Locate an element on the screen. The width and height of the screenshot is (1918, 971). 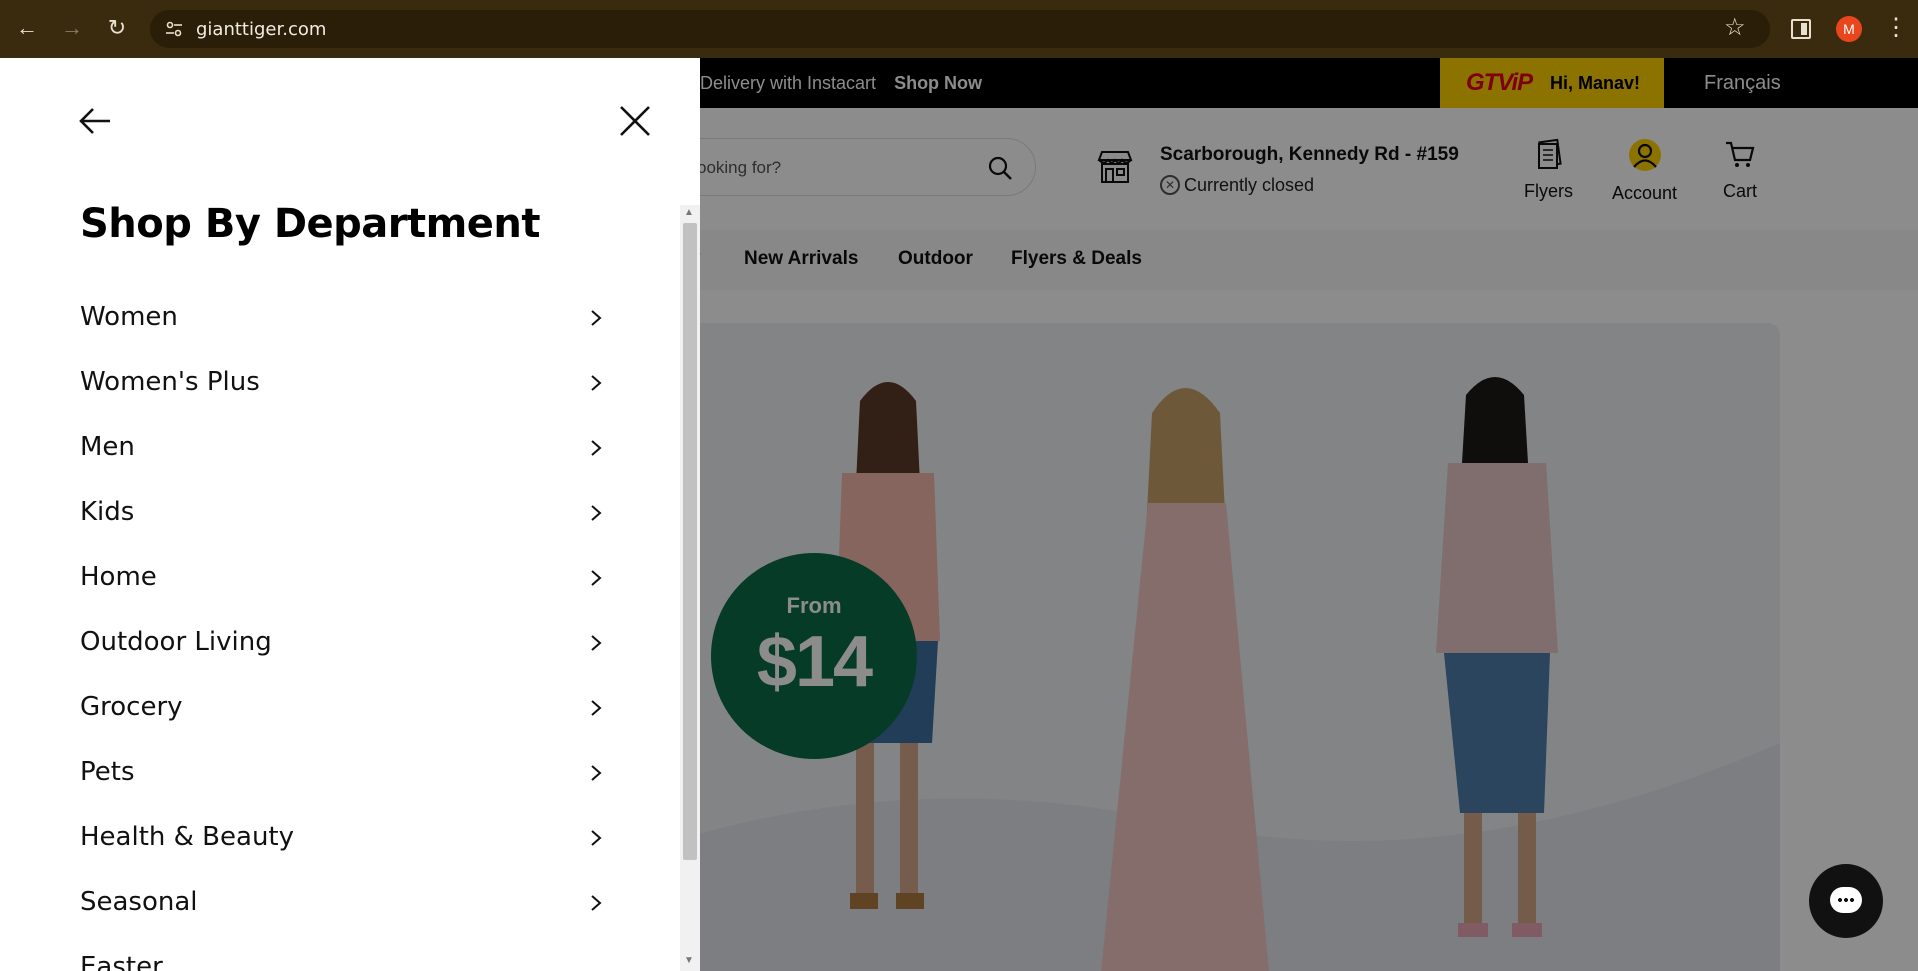
department-item-grocery: Grocery is located at coordinates (342, 708).